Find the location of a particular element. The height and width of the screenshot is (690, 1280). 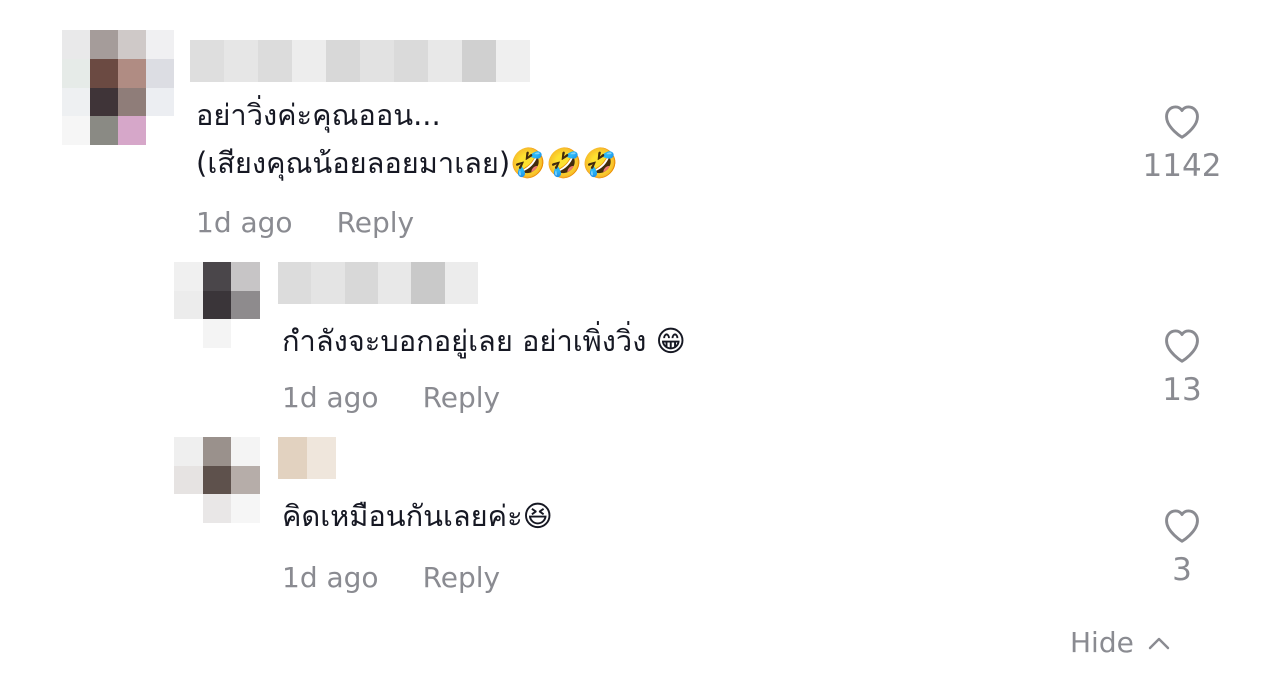

like-count: 1142 is located at coordinates (1182, 166).